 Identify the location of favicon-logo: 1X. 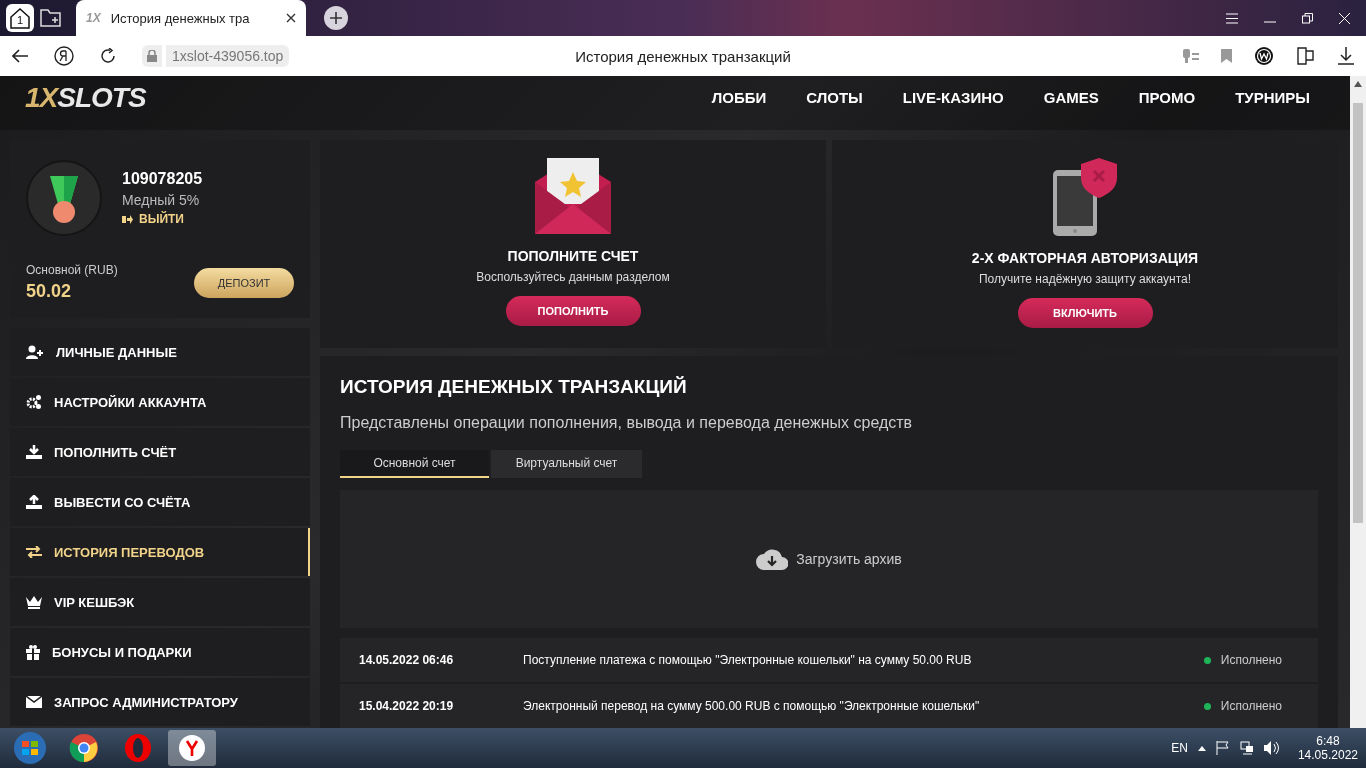
(93, 18).